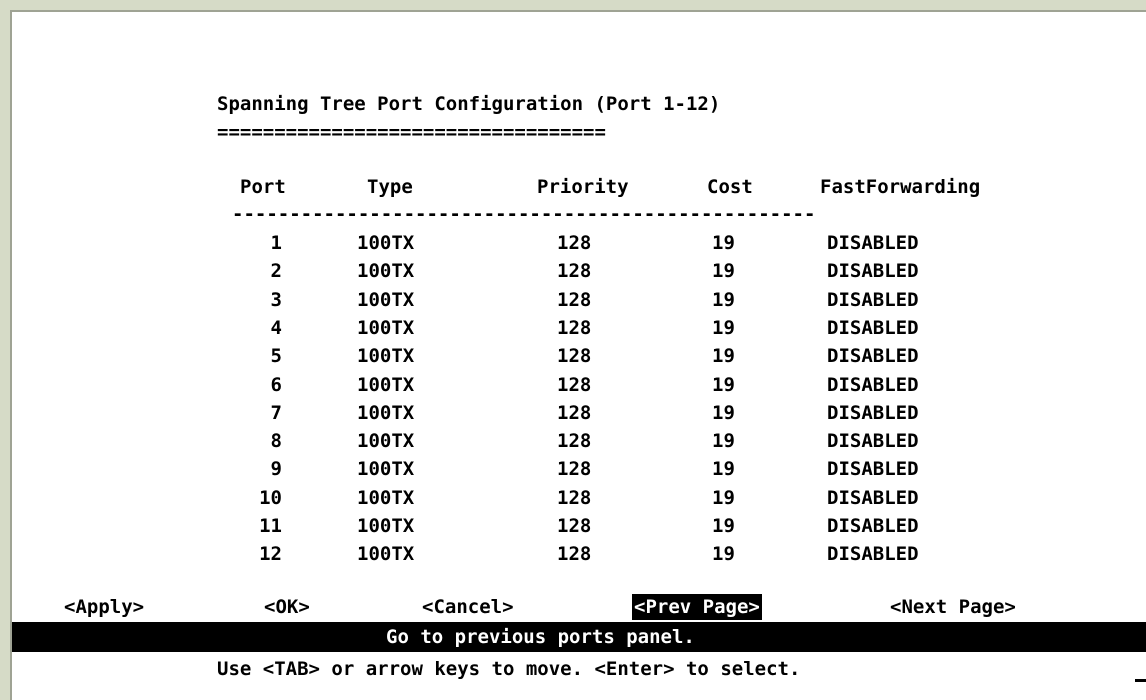 The width and height of the screenshot is (1146, 700). I want to click on table-row: 8 100TX 128 19 DISABLED, so click(512, 441).